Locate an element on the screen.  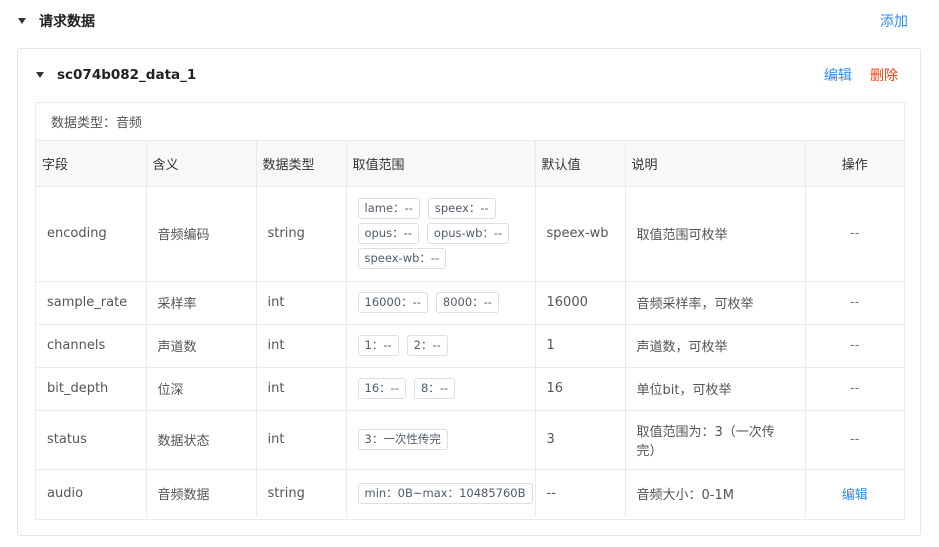
range-cell: 16000：-- 8000：-- is located at coordinates (441, 303).